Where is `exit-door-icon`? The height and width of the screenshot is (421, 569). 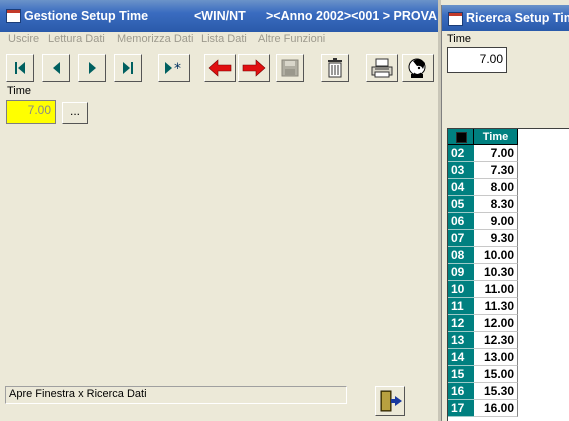
exit-door-icon is located at coordinates (391, 401).